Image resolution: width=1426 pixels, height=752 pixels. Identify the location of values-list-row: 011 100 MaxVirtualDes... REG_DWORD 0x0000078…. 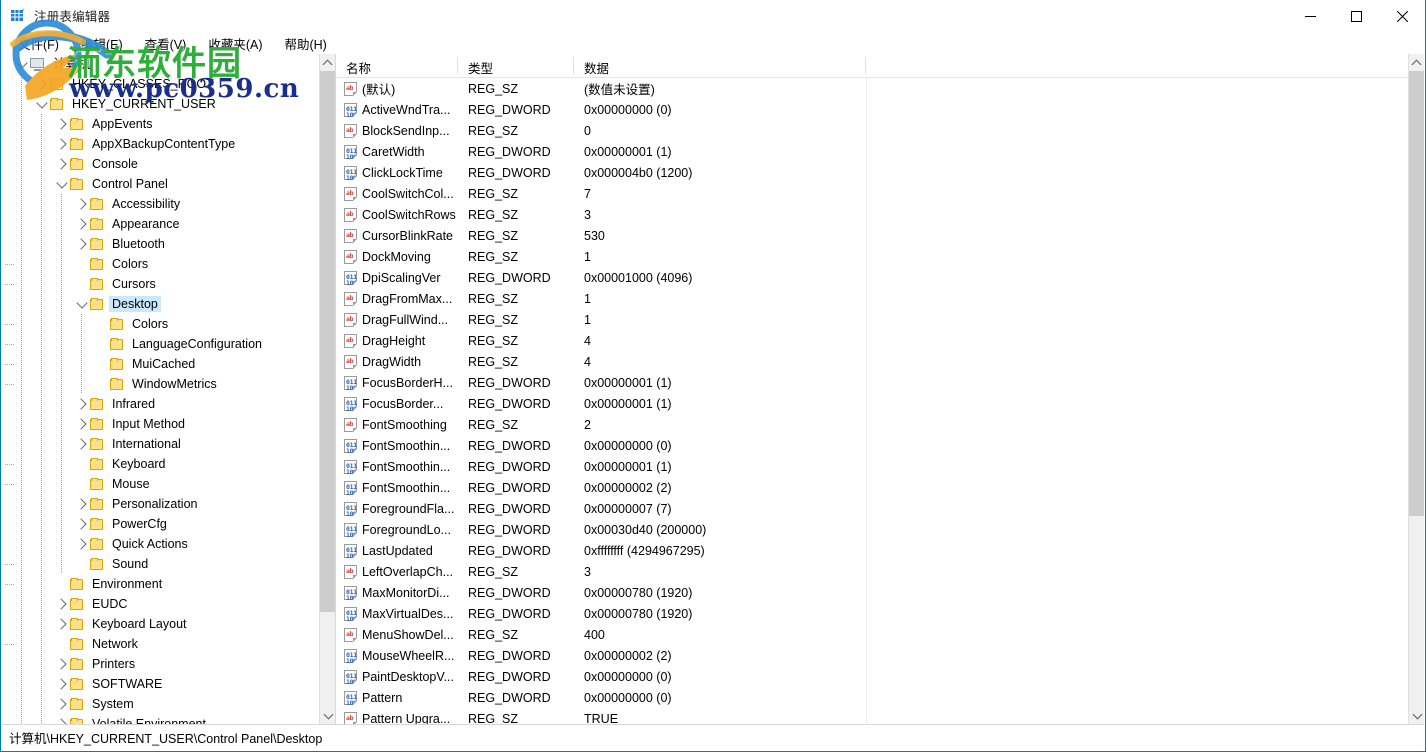
(872, 613).